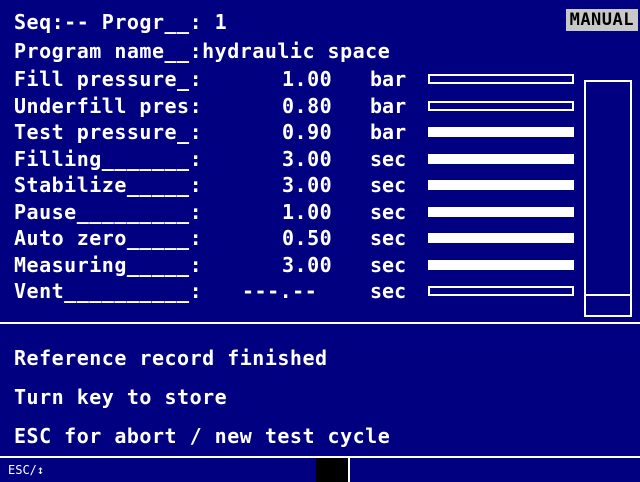  What do you see at coordinates (108, 212) in the screenshot?
I see `param-label: Pause_________:` at bounding box center [108, 212].